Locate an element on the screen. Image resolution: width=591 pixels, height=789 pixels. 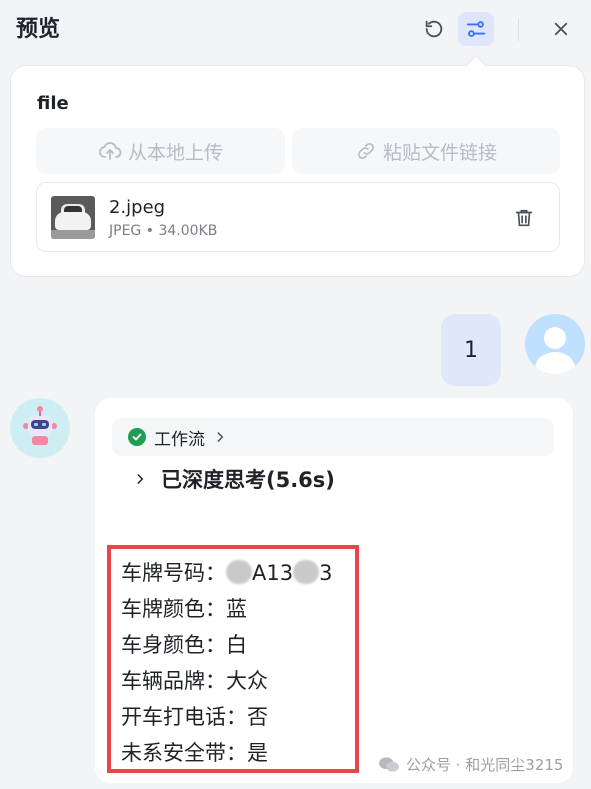
plate-number-visible-a: A13 is located at coordinates (273, 573).